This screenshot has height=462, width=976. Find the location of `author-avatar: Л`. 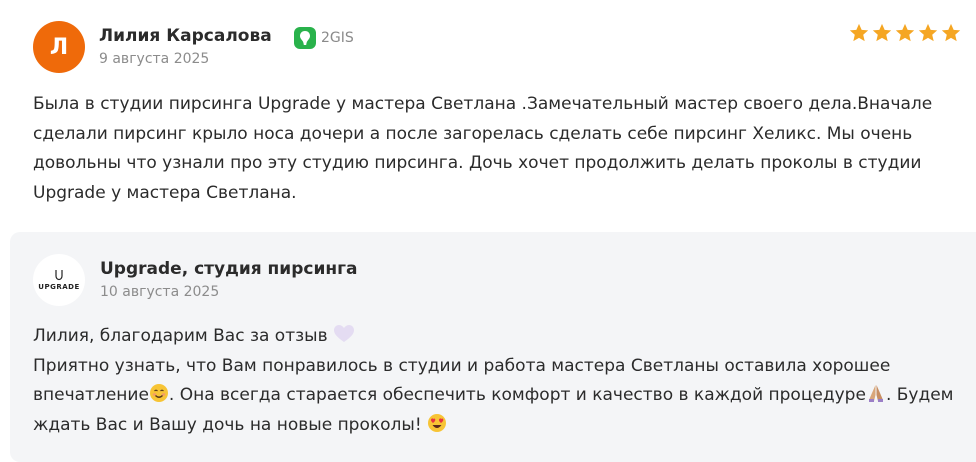

author-avatar: Л is located at coordinates (59, 47).